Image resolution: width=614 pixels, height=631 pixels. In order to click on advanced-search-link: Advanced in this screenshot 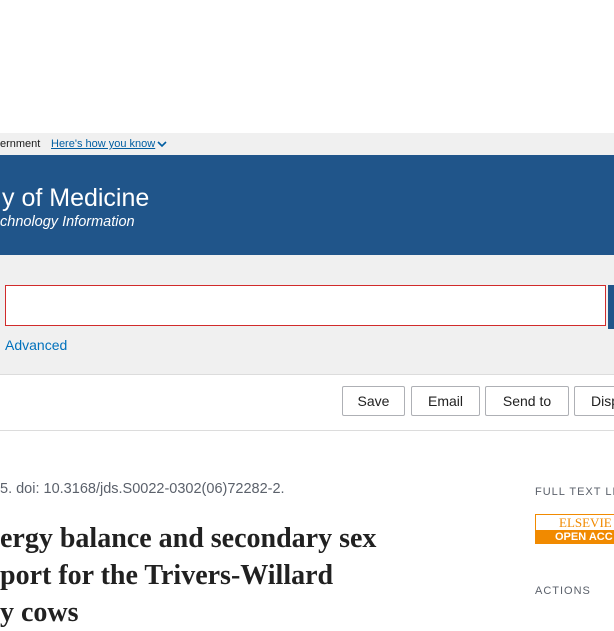, I will do `click(36, 345)`.